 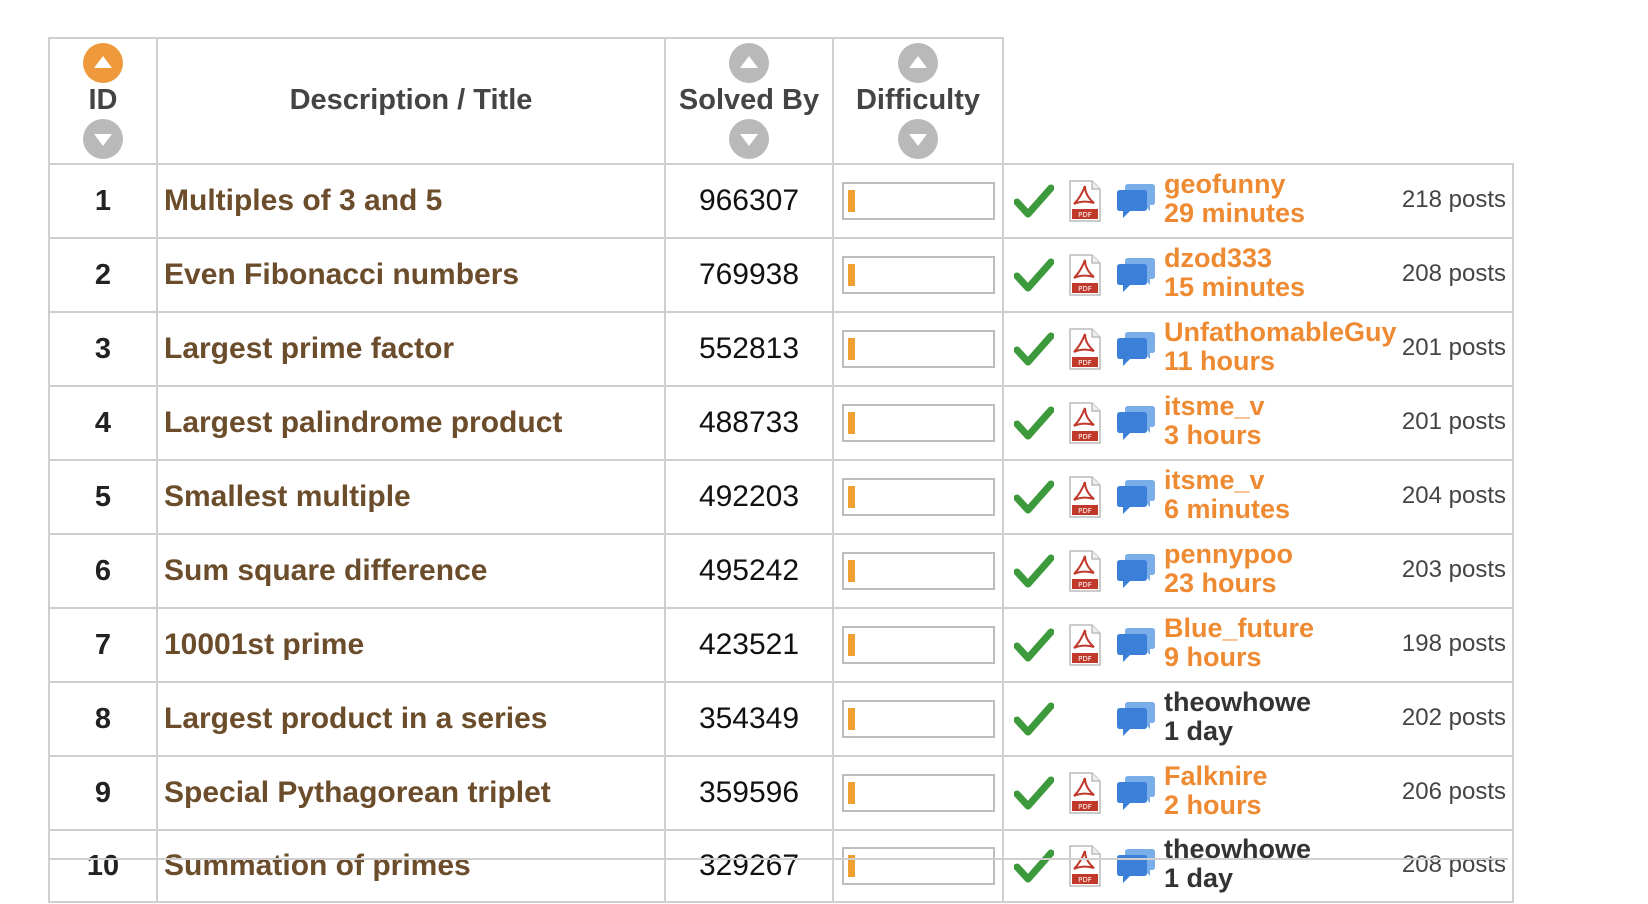 What do you see at coordinates (317, 865) in the screenshot?
I see `problem-title-link: Summation of primes` at bounding box center [317, 865].